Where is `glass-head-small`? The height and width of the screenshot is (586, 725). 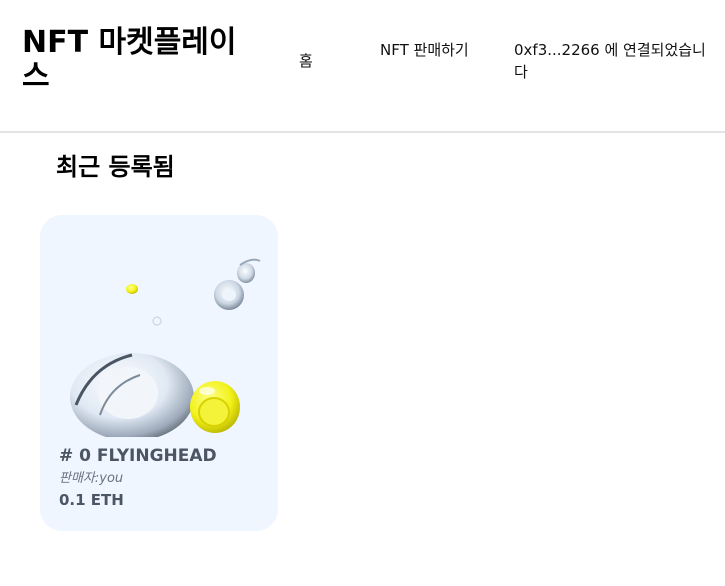
glass-head-small is located at coordinates (237, 284).